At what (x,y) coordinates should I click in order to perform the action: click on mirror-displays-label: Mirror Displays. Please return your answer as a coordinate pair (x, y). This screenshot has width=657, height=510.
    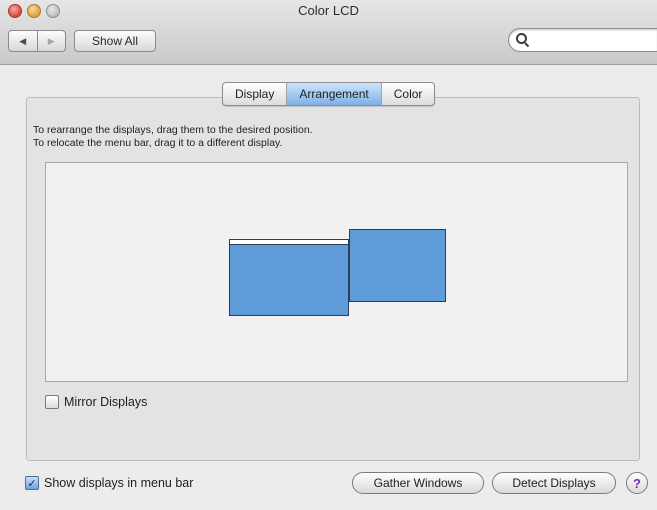
    Looking at the image, I should click on (106, 402).